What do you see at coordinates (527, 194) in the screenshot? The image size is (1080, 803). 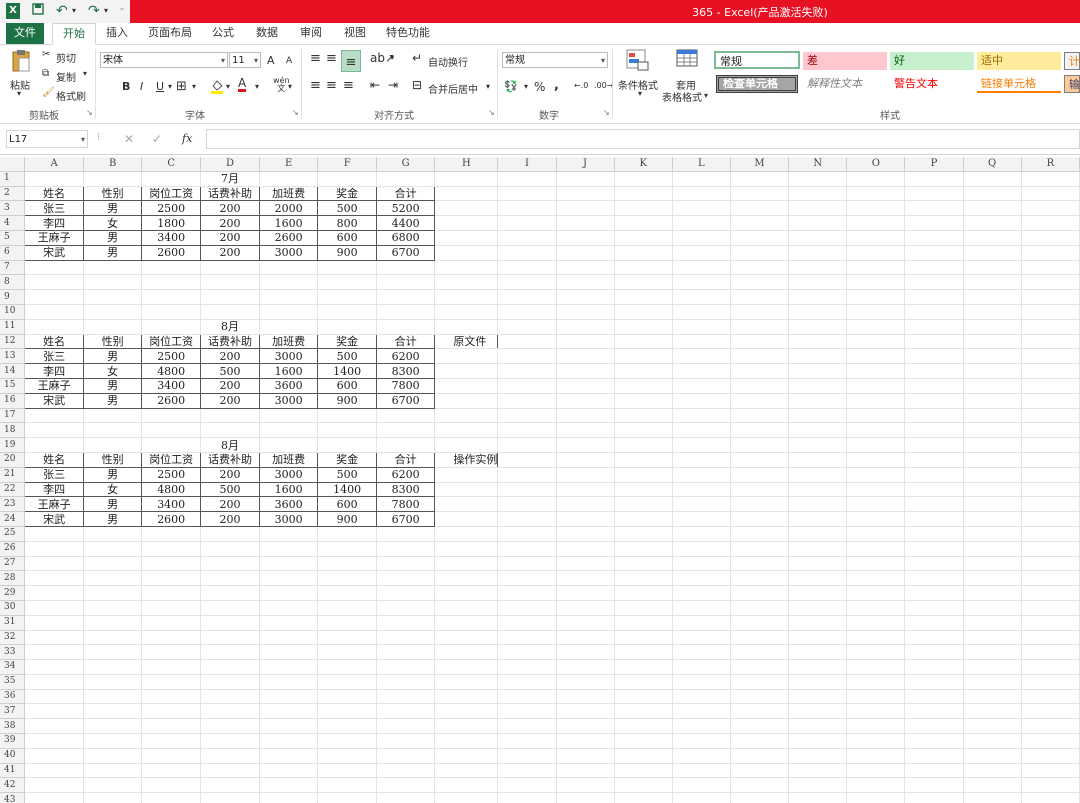 I see `cell-I2` at bounding box center [527, 194].